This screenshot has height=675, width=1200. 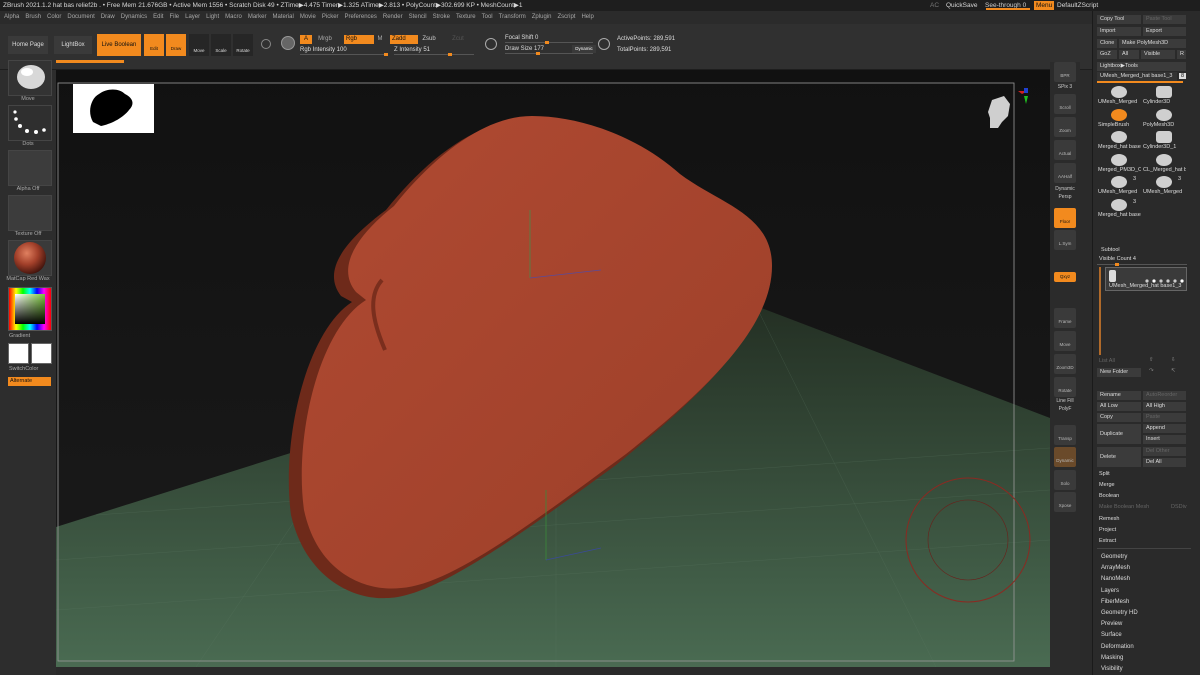 What do you see at coordinates (1129, 54) in the screenshot?
I see `all-button: All` at bounding box center [1129, 54].